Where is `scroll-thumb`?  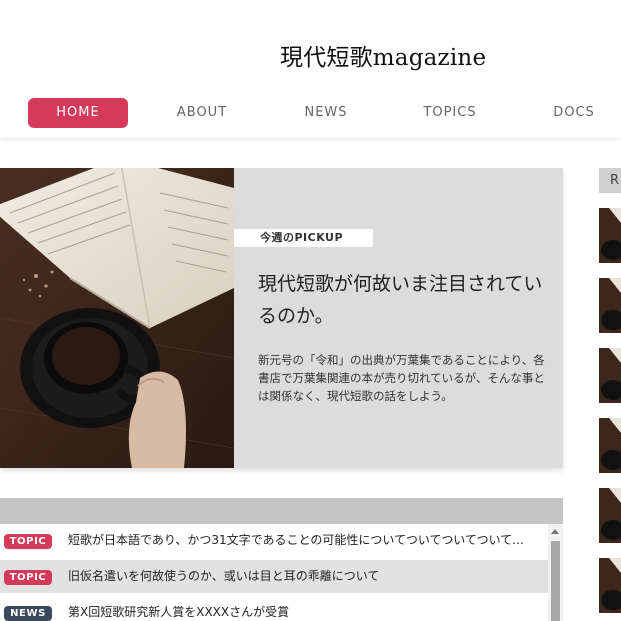
scroll-thumb is located at coordinates (555, 581).